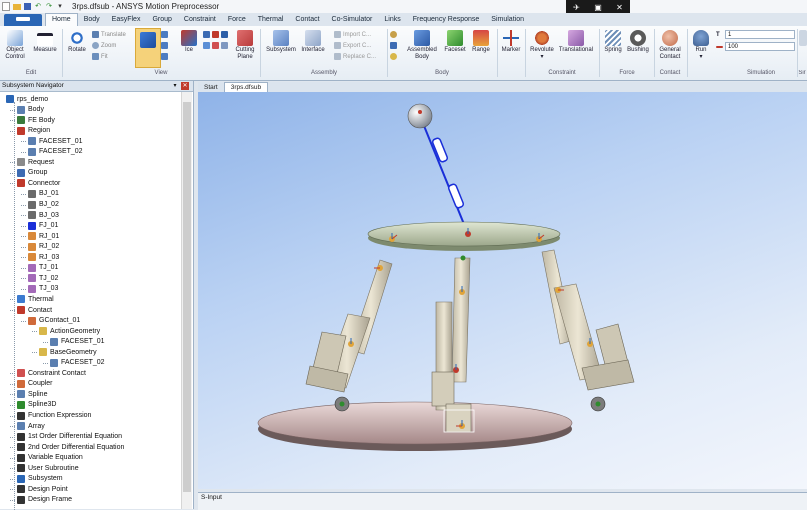  What do you see at coordinates (27, 6) in the screenshot?
I see `save-icon` at bounding box center [27, 6].